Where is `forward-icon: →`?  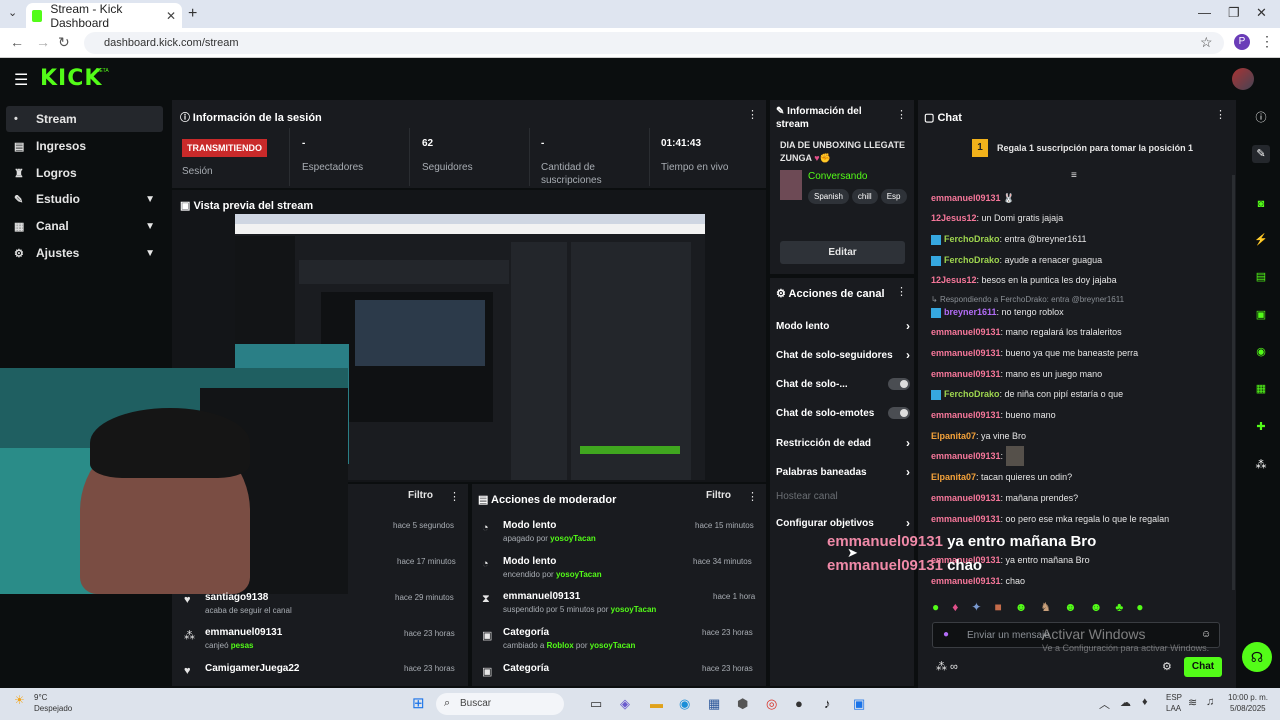 forward-icon: → is located at coordinates (43, 42).